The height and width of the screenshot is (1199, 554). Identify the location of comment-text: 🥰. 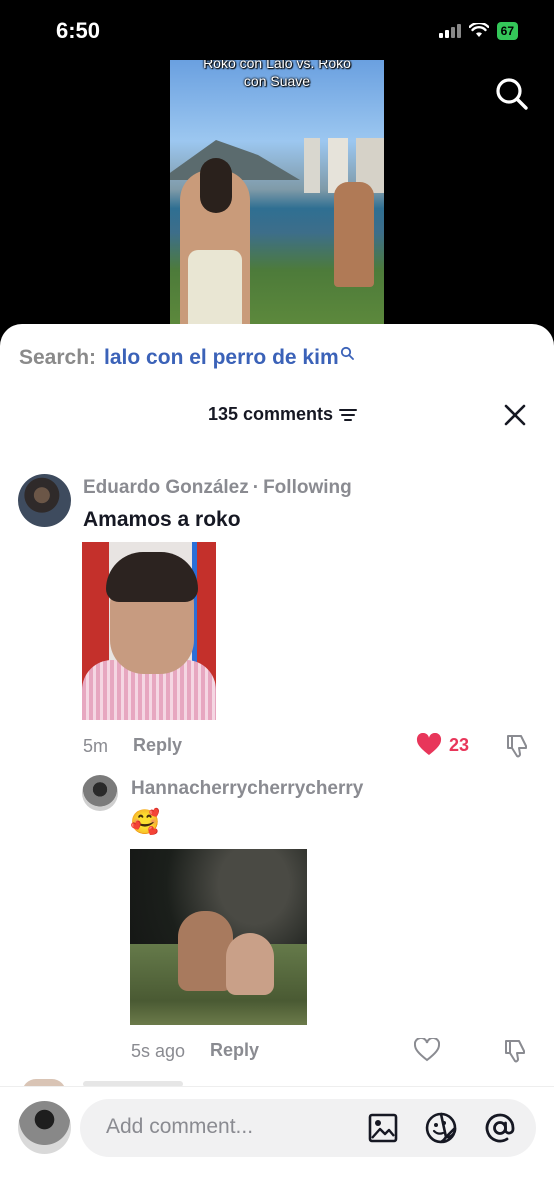
(145, 822).